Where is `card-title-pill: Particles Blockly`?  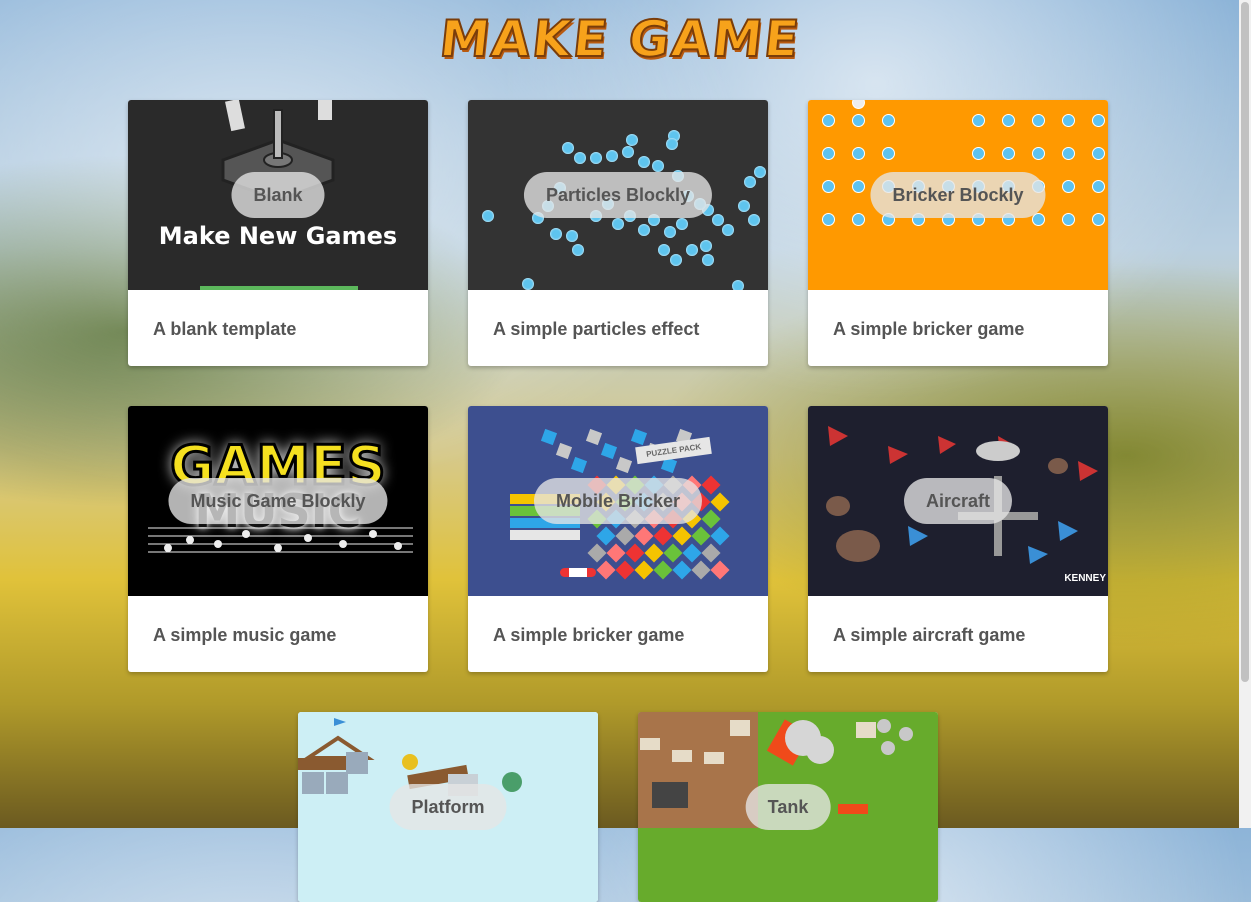 card-title-pill: Particles Blockly is located at coordinates (618, 195).